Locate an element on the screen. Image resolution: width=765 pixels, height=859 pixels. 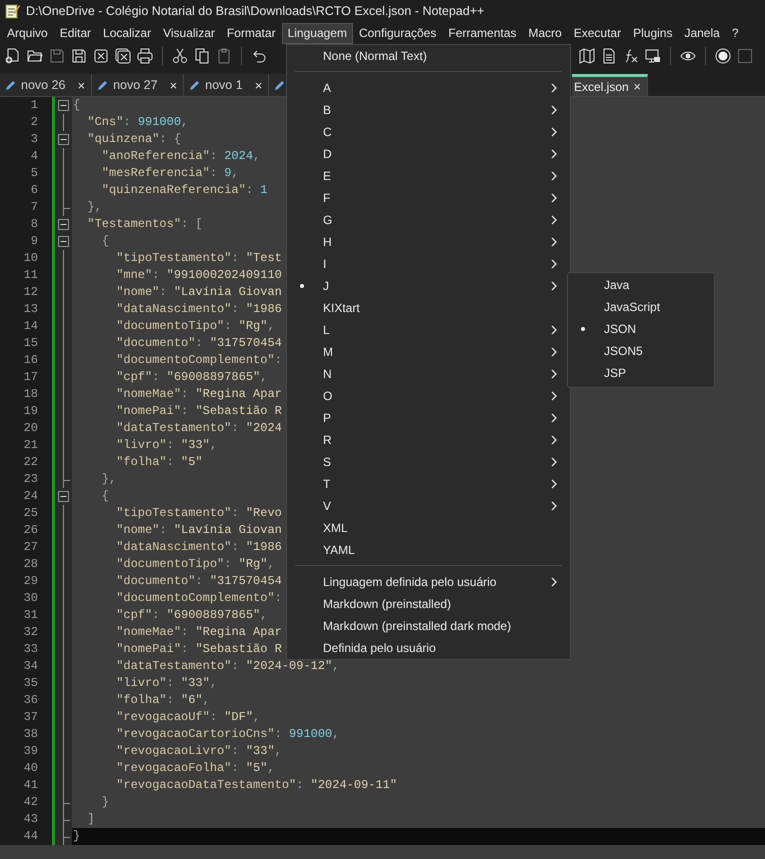
scissors-icon is located at coordinates (180, 56).